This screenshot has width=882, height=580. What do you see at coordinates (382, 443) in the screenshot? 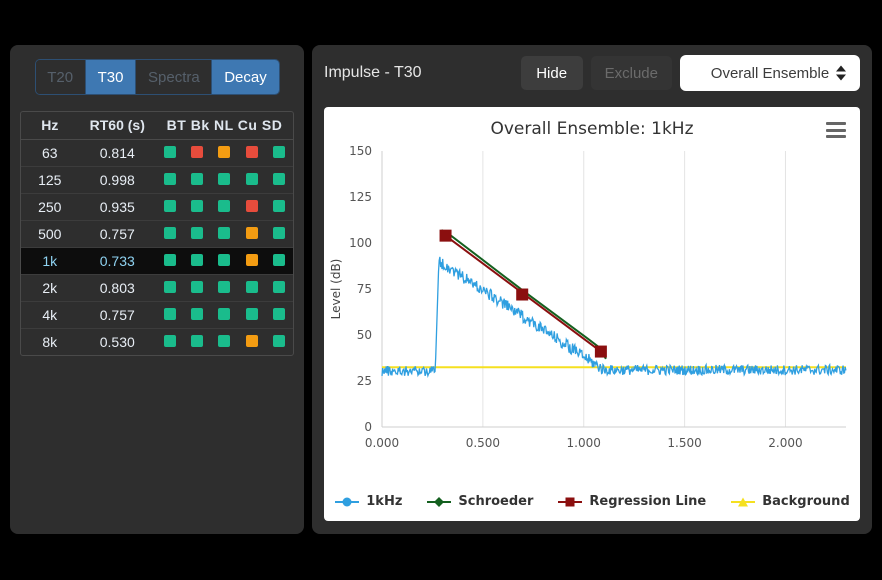
I see `x-axis-tick-label: 0.000` at bounding box center [382, 443].